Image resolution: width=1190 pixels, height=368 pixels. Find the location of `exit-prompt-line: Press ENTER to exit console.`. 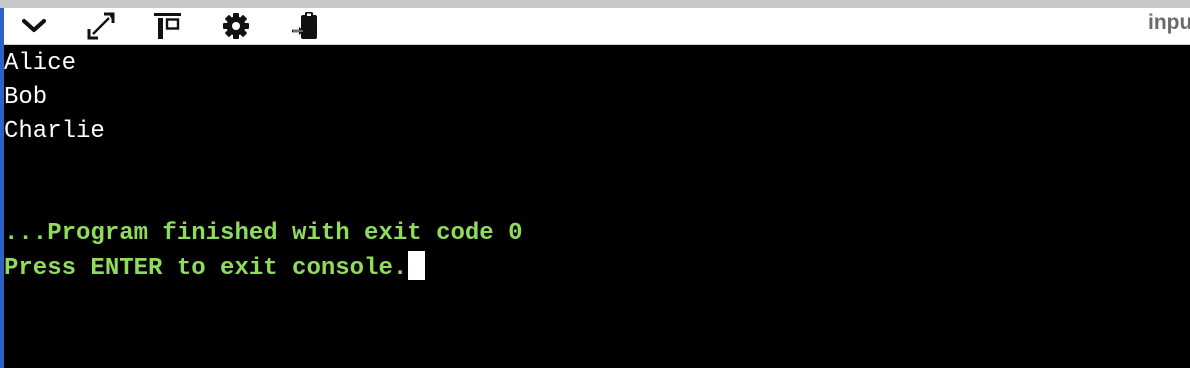

exit-prompt-line: Press ENTER to exit console. is located at coordinates (215, 268).